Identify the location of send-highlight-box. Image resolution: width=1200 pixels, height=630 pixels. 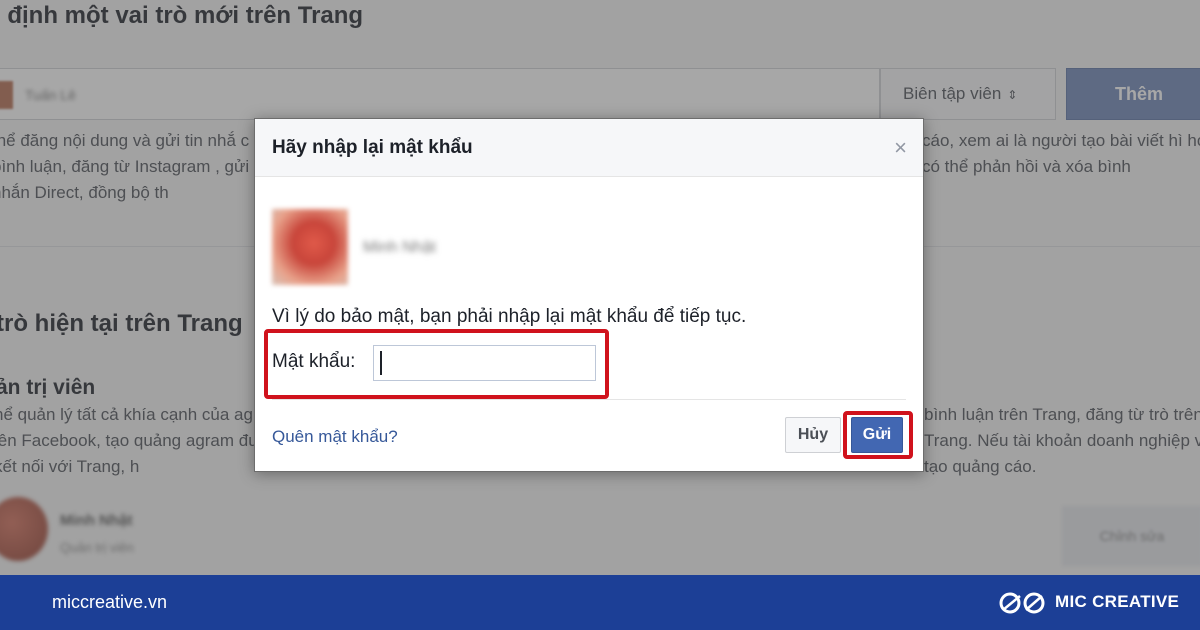
(878, 435).